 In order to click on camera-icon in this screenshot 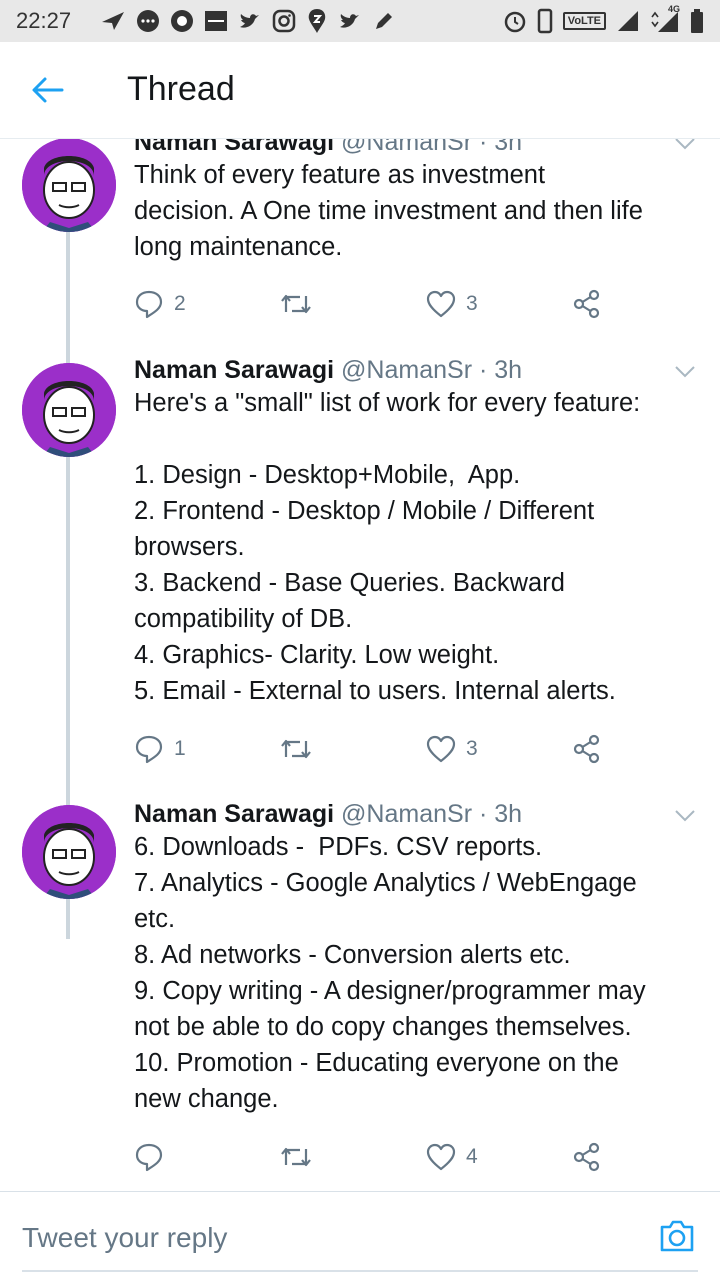, I will do `click(677, 1236)`.